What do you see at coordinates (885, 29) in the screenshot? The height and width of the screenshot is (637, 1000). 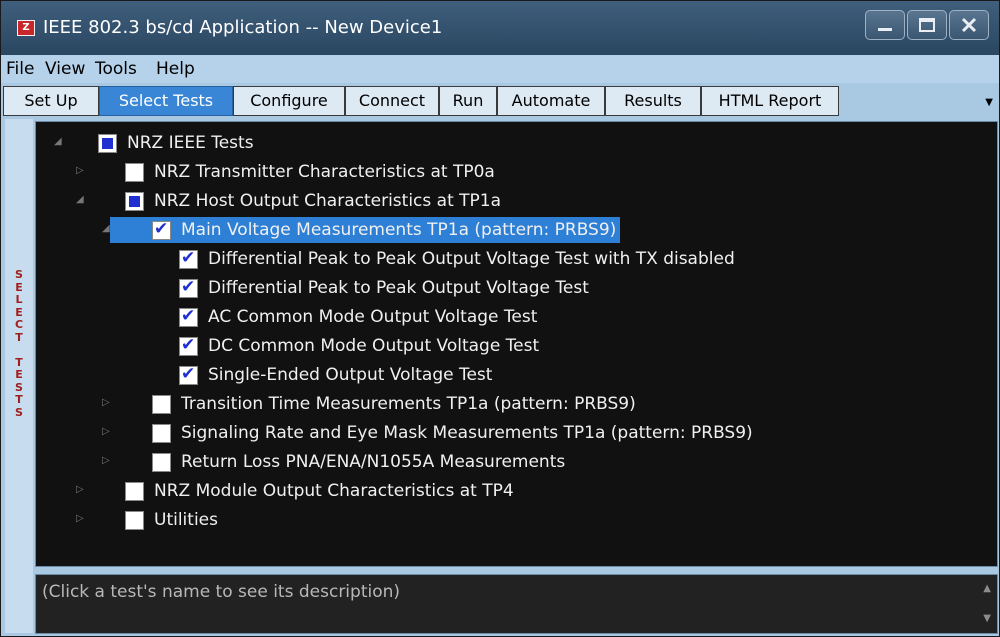 I see `minimize-icon` at bounding box center [885, 29].